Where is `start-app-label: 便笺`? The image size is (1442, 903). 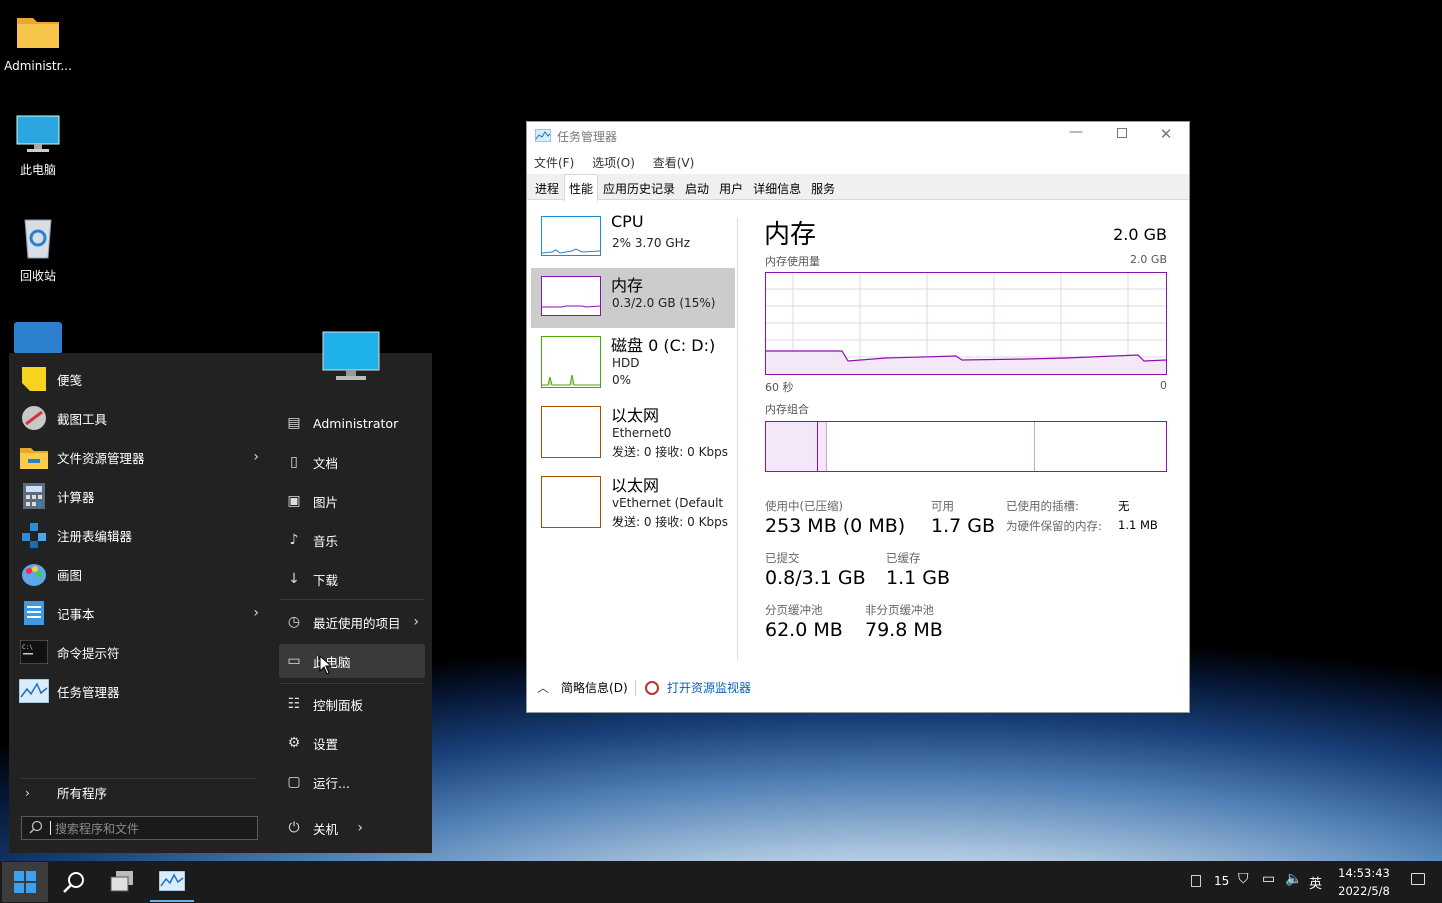 start-app-label: 便笺 is located at coordinates (70, 380).